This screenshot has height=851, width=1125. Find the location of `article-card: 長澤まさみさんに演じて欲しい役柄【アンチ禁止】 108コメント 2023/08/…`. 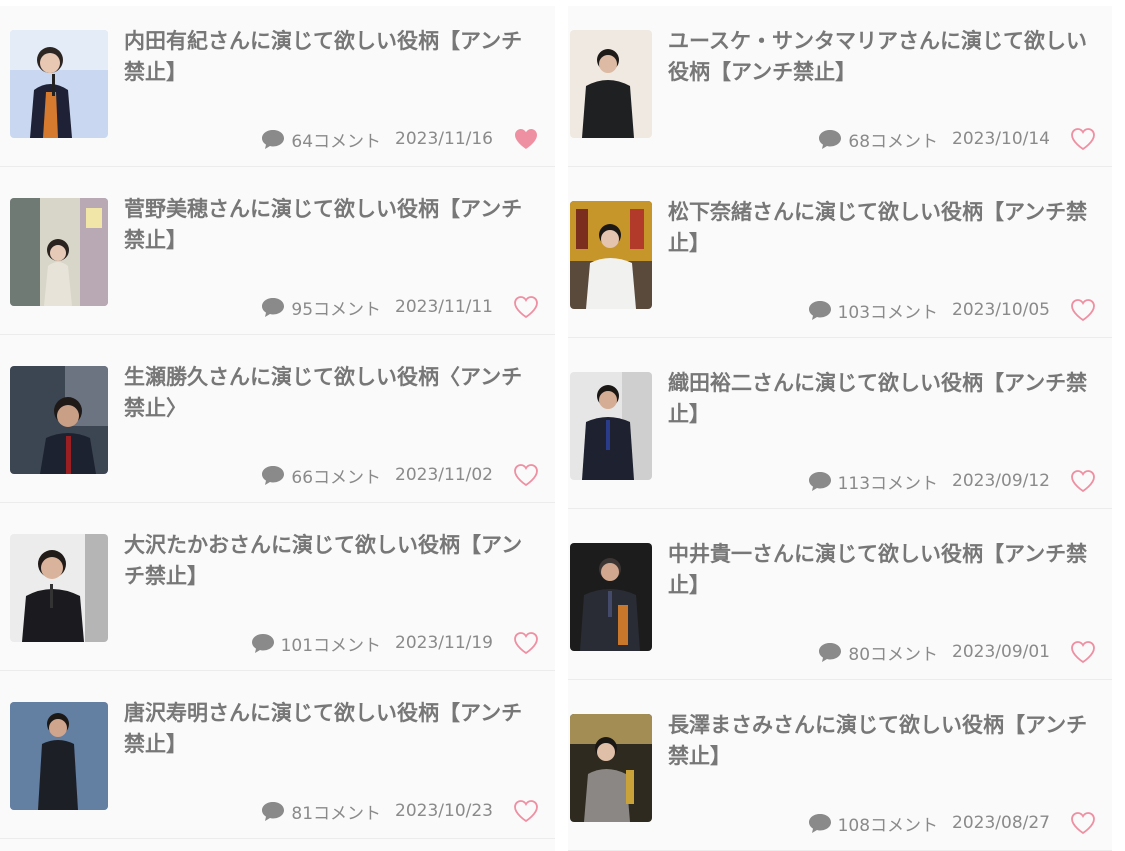

article-card: 長澤まさみさんに演じて欲しい役柄【アンチ禁止】 108コメント 2023/08/… is located at coordinates (840, 770).